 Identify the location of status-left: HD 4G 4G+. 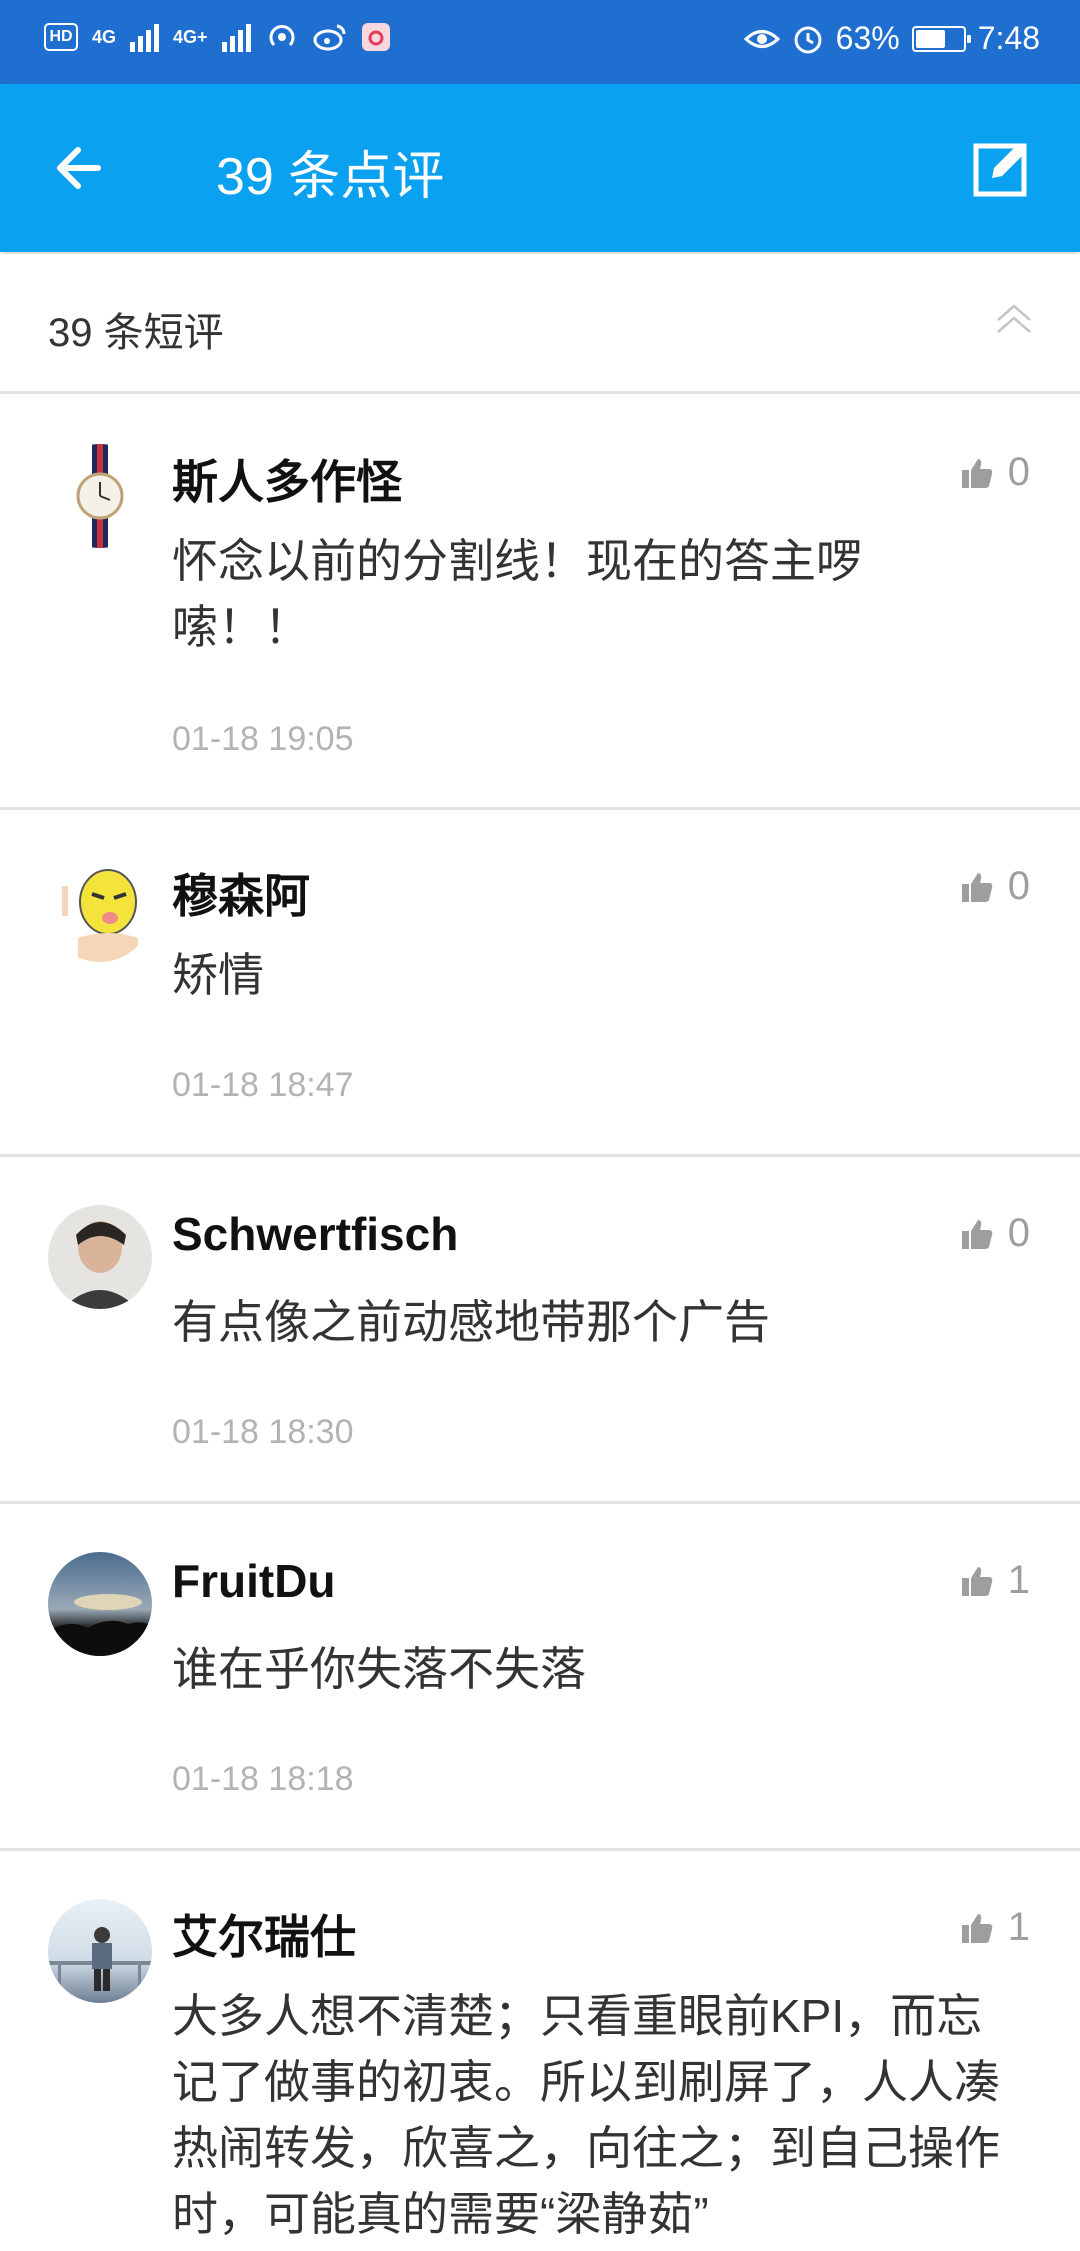
(217, 37).